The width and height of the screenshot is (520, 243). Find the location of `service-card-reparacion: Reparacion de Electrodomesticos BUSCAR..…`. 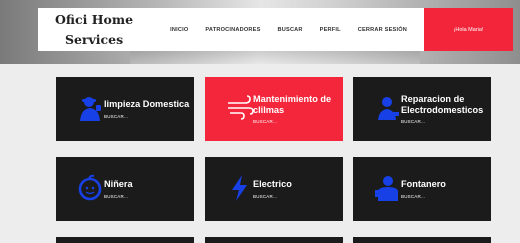

service-card-reparacion: Reparacion de Electrodomesticos BUSCAR..… is located at coordinates (422, 109).